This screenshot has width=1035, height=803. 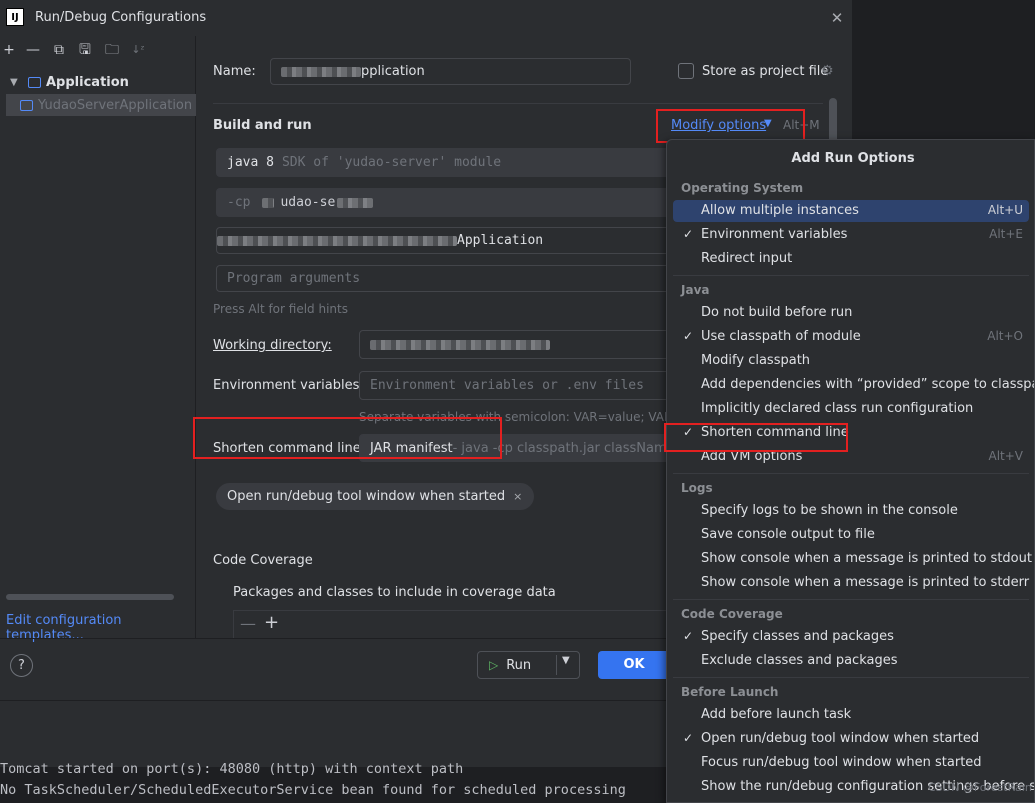 What do you see at coordinates (288, 385) in the screenshot?
I see `environment-variables-label: Environment variables:` at bounding box center [288, 385].